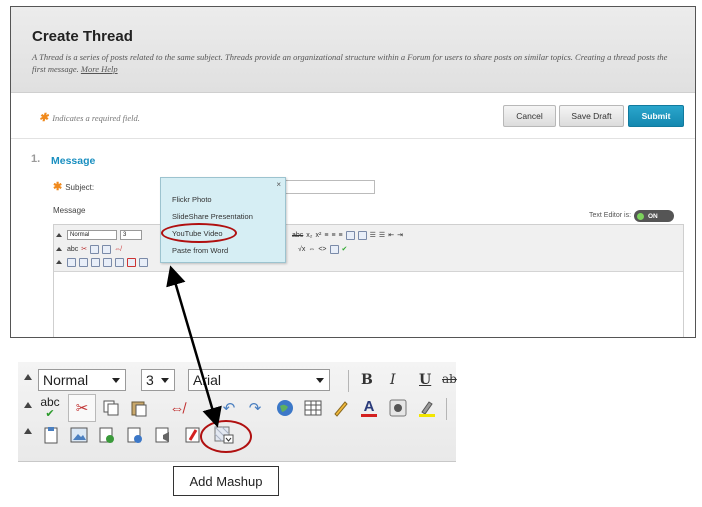 Image resolution: width=702 pixels, height=507 pixels. I want to click on toolbar-row-2-right: √x ⇔ <> ✔, so click(322, 249).